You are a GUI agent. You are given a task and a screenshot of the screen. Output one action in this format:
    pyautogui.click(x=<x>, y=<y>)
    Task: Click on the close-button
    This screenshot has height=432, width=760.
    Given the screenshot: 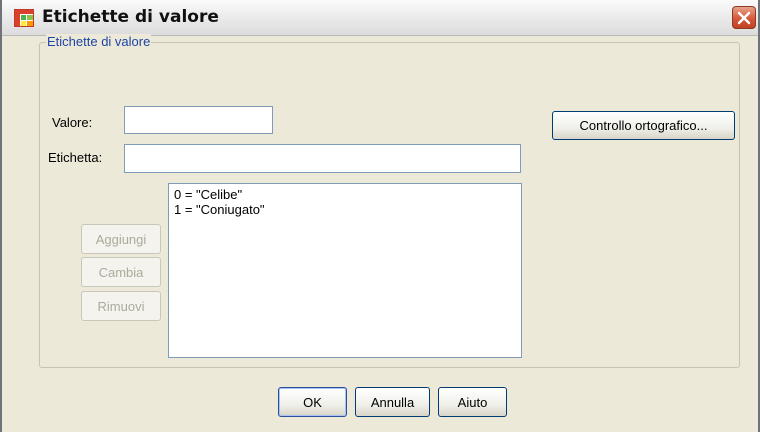 What is the action you would take?
    pyautogui.click(x=744, y=17)
    